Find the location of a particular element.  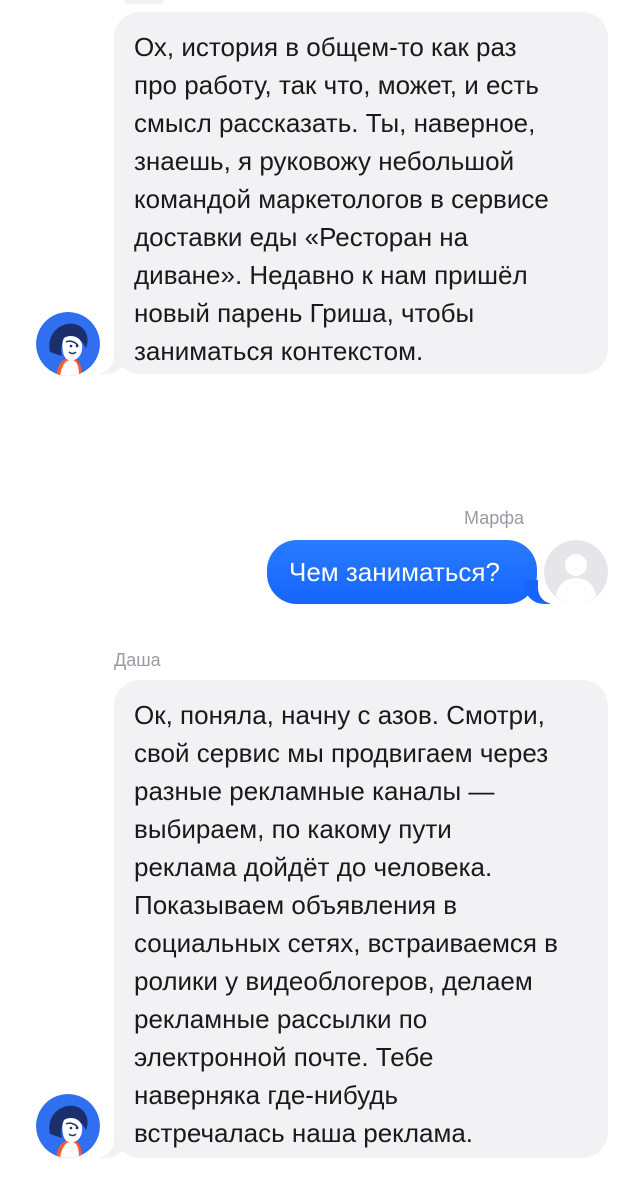

message-line: свой сервис мы продвигаем через is located at coordinates (341, 753).